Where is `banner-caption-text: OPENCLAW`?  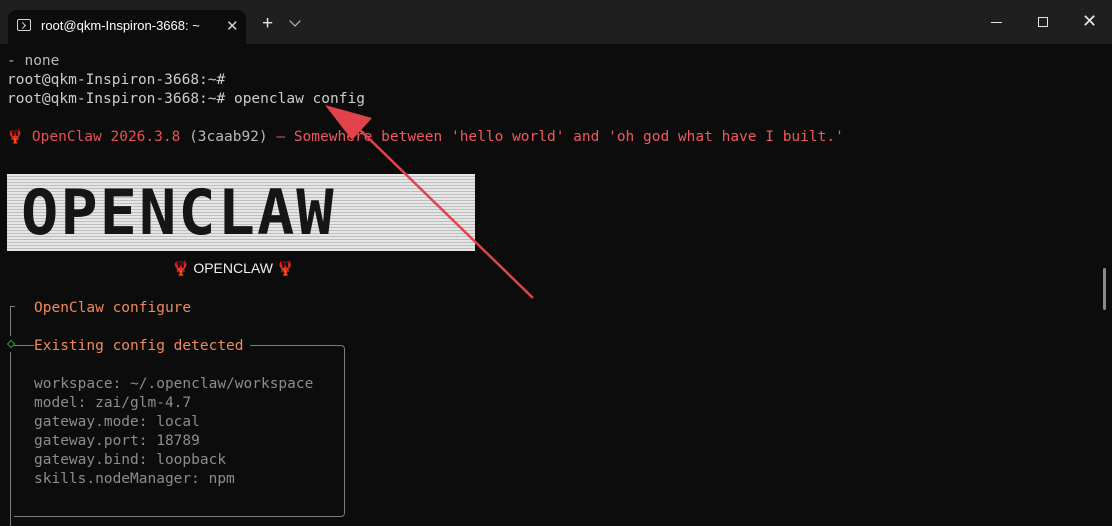
banner-caption-text: OPENCLAW is located at coordinates (233, 268).